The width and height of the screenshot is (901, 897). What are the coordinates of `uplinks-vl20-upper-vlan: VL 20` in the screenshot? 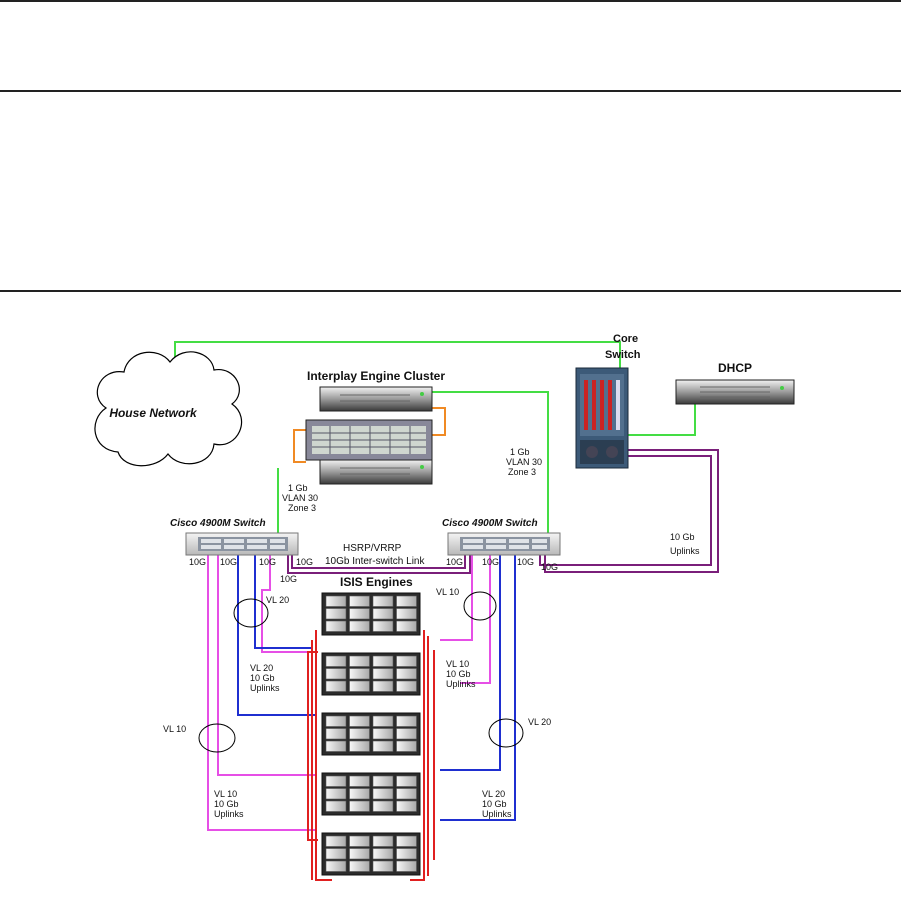 It's located at (261, 668).